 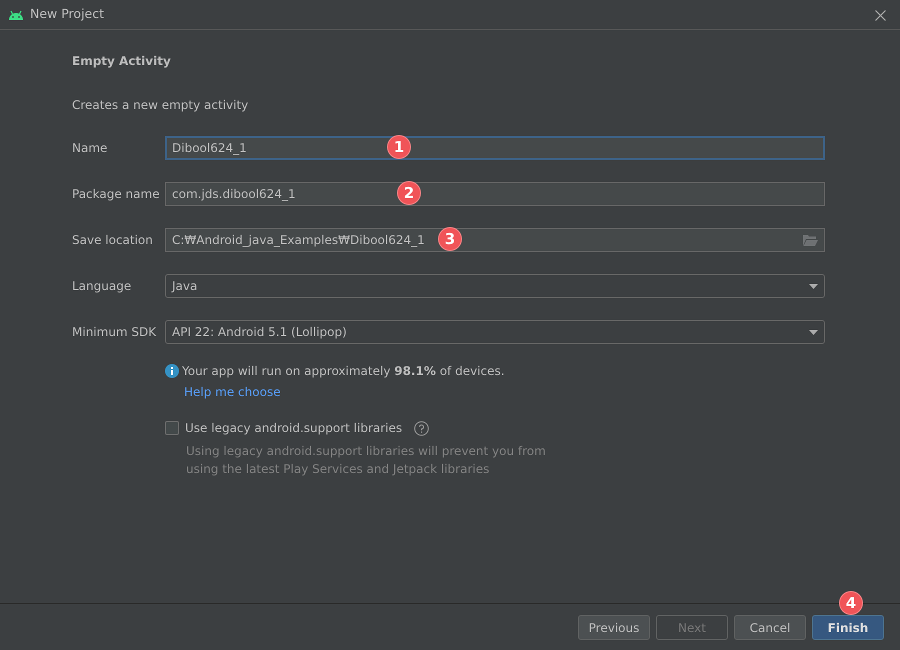 I want to click on field-label: Package name, so click(x=116, y=194).